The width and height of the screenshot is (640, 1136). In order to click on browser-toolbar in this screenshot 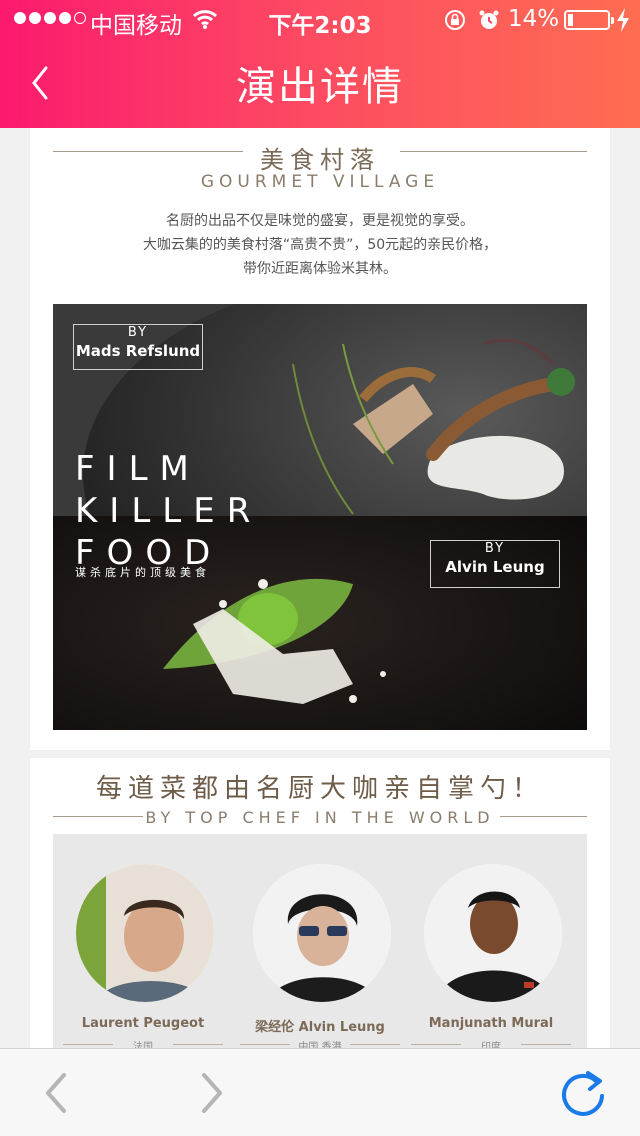, I will do `click(320, 1092)`.